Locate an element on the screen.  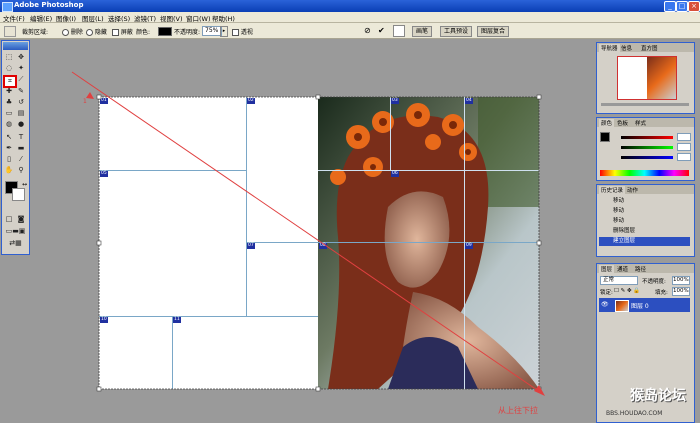
navigator-panel: 导航器 信息 直方图 is located at coordinates (645, 78).